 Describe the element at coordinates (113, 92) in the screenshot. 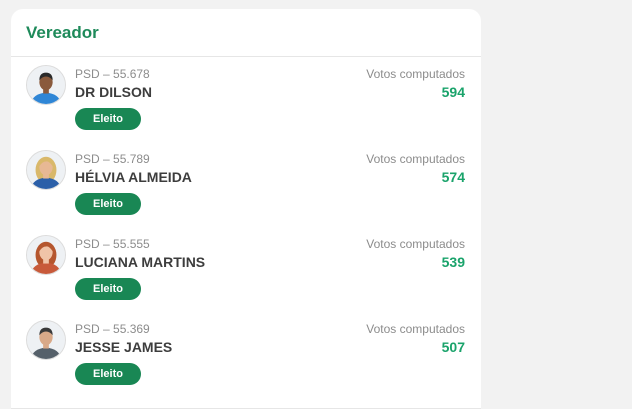

I see `candidate-name: DR DILSON` at that location.